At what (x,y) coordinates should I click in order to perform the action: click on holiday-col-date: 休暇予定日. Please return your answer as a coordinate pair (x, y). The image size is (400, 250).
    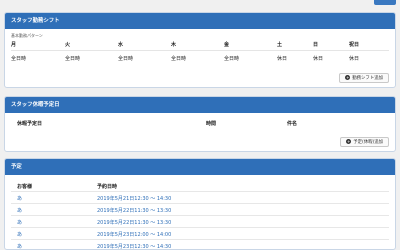
    Looking at the image, I should click on (30, 124).